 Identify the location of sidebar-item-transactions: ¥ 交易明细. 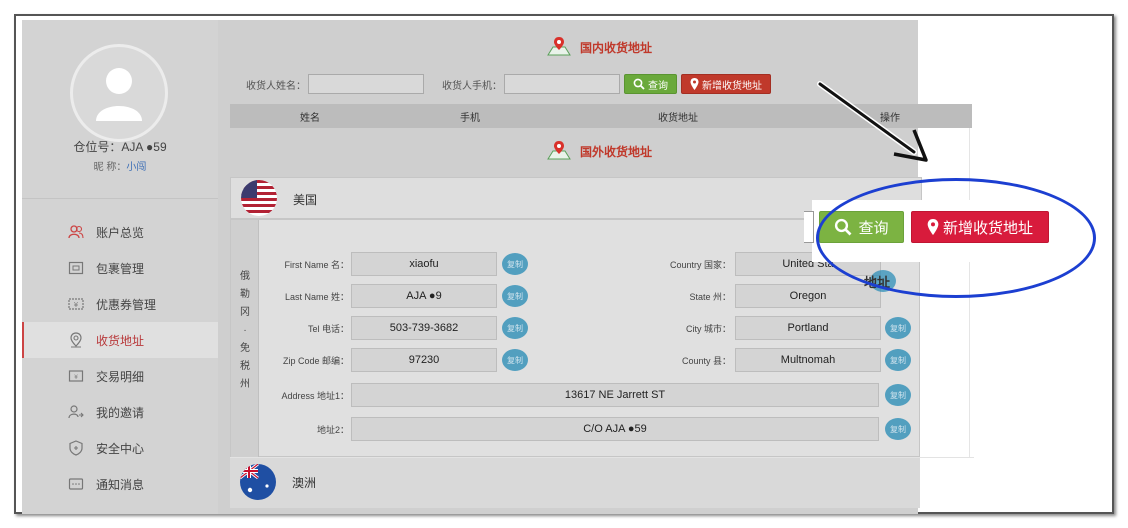
(120, 376).